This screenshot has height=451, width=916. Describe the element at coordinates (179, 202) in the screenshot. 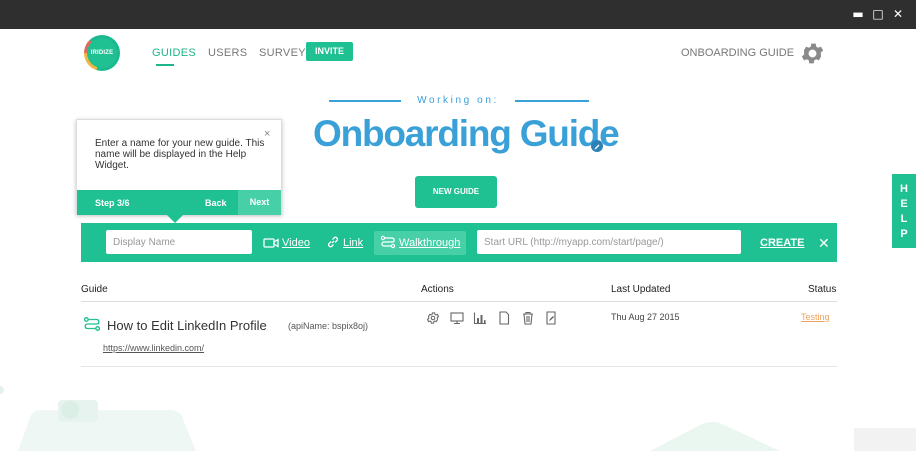

I see `tooltip-footer: Step 3/6 Back Next` at that location.